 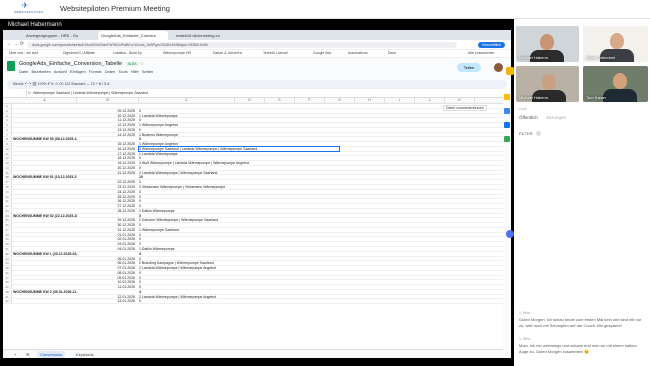 I want to click on share-button: Teilen, so click(x=469, y=67).